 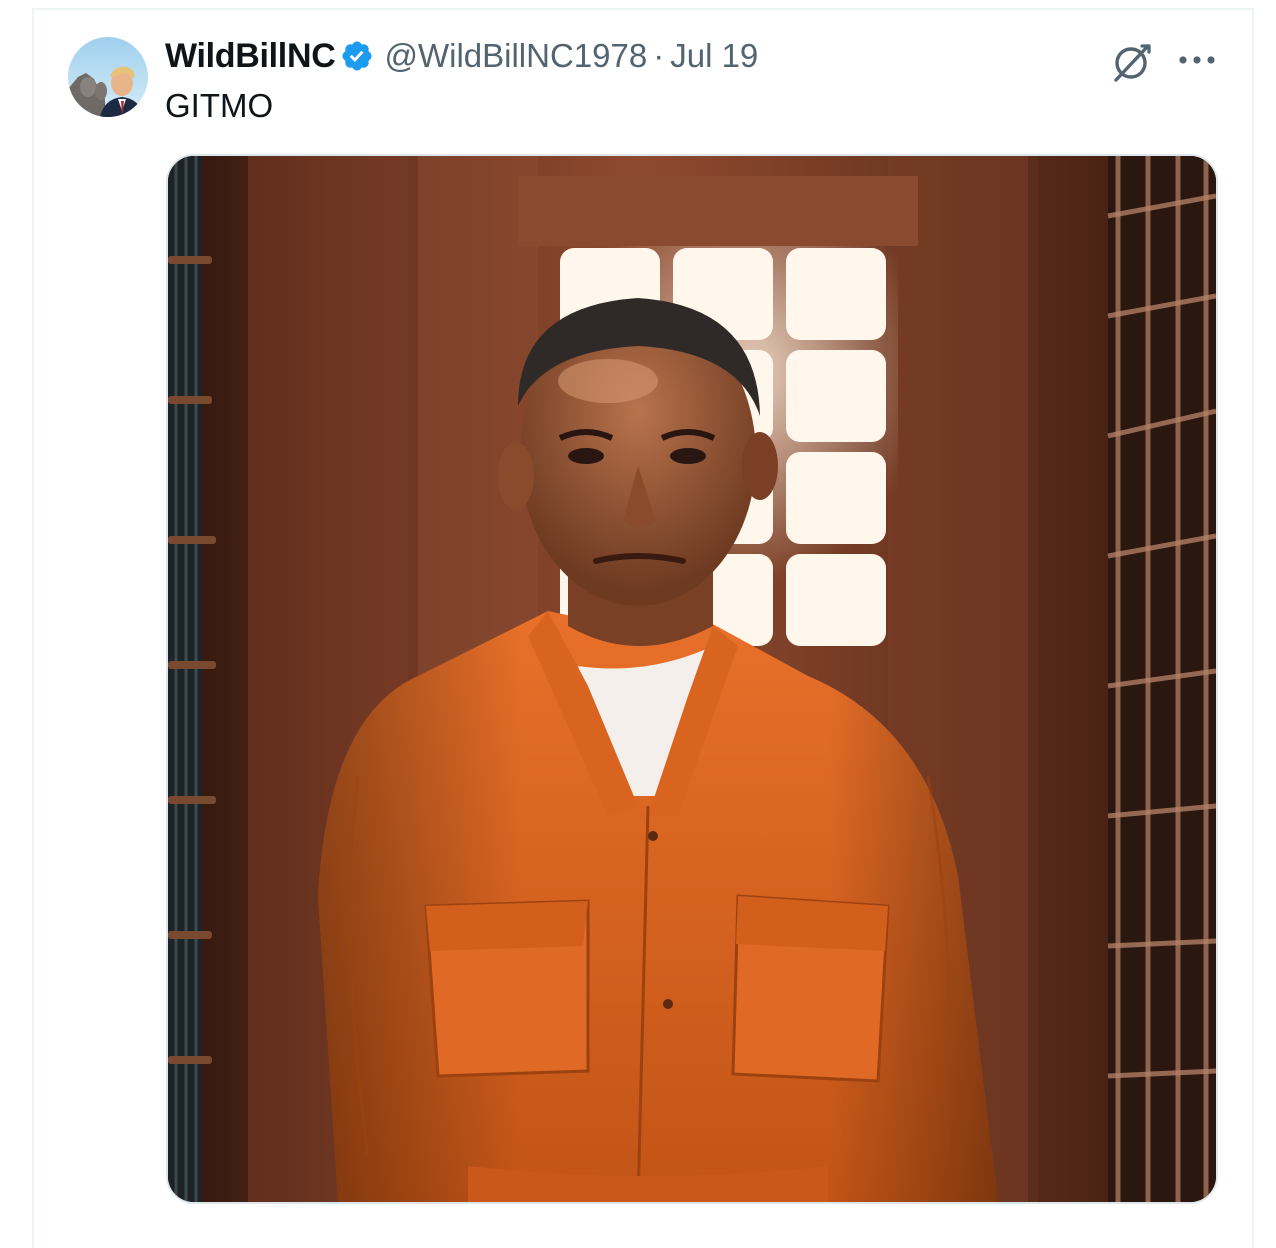 What do you see at coordinates (1197, 60) in the screenshot?
I see `more-icon` at bounding box center [1197, 60].